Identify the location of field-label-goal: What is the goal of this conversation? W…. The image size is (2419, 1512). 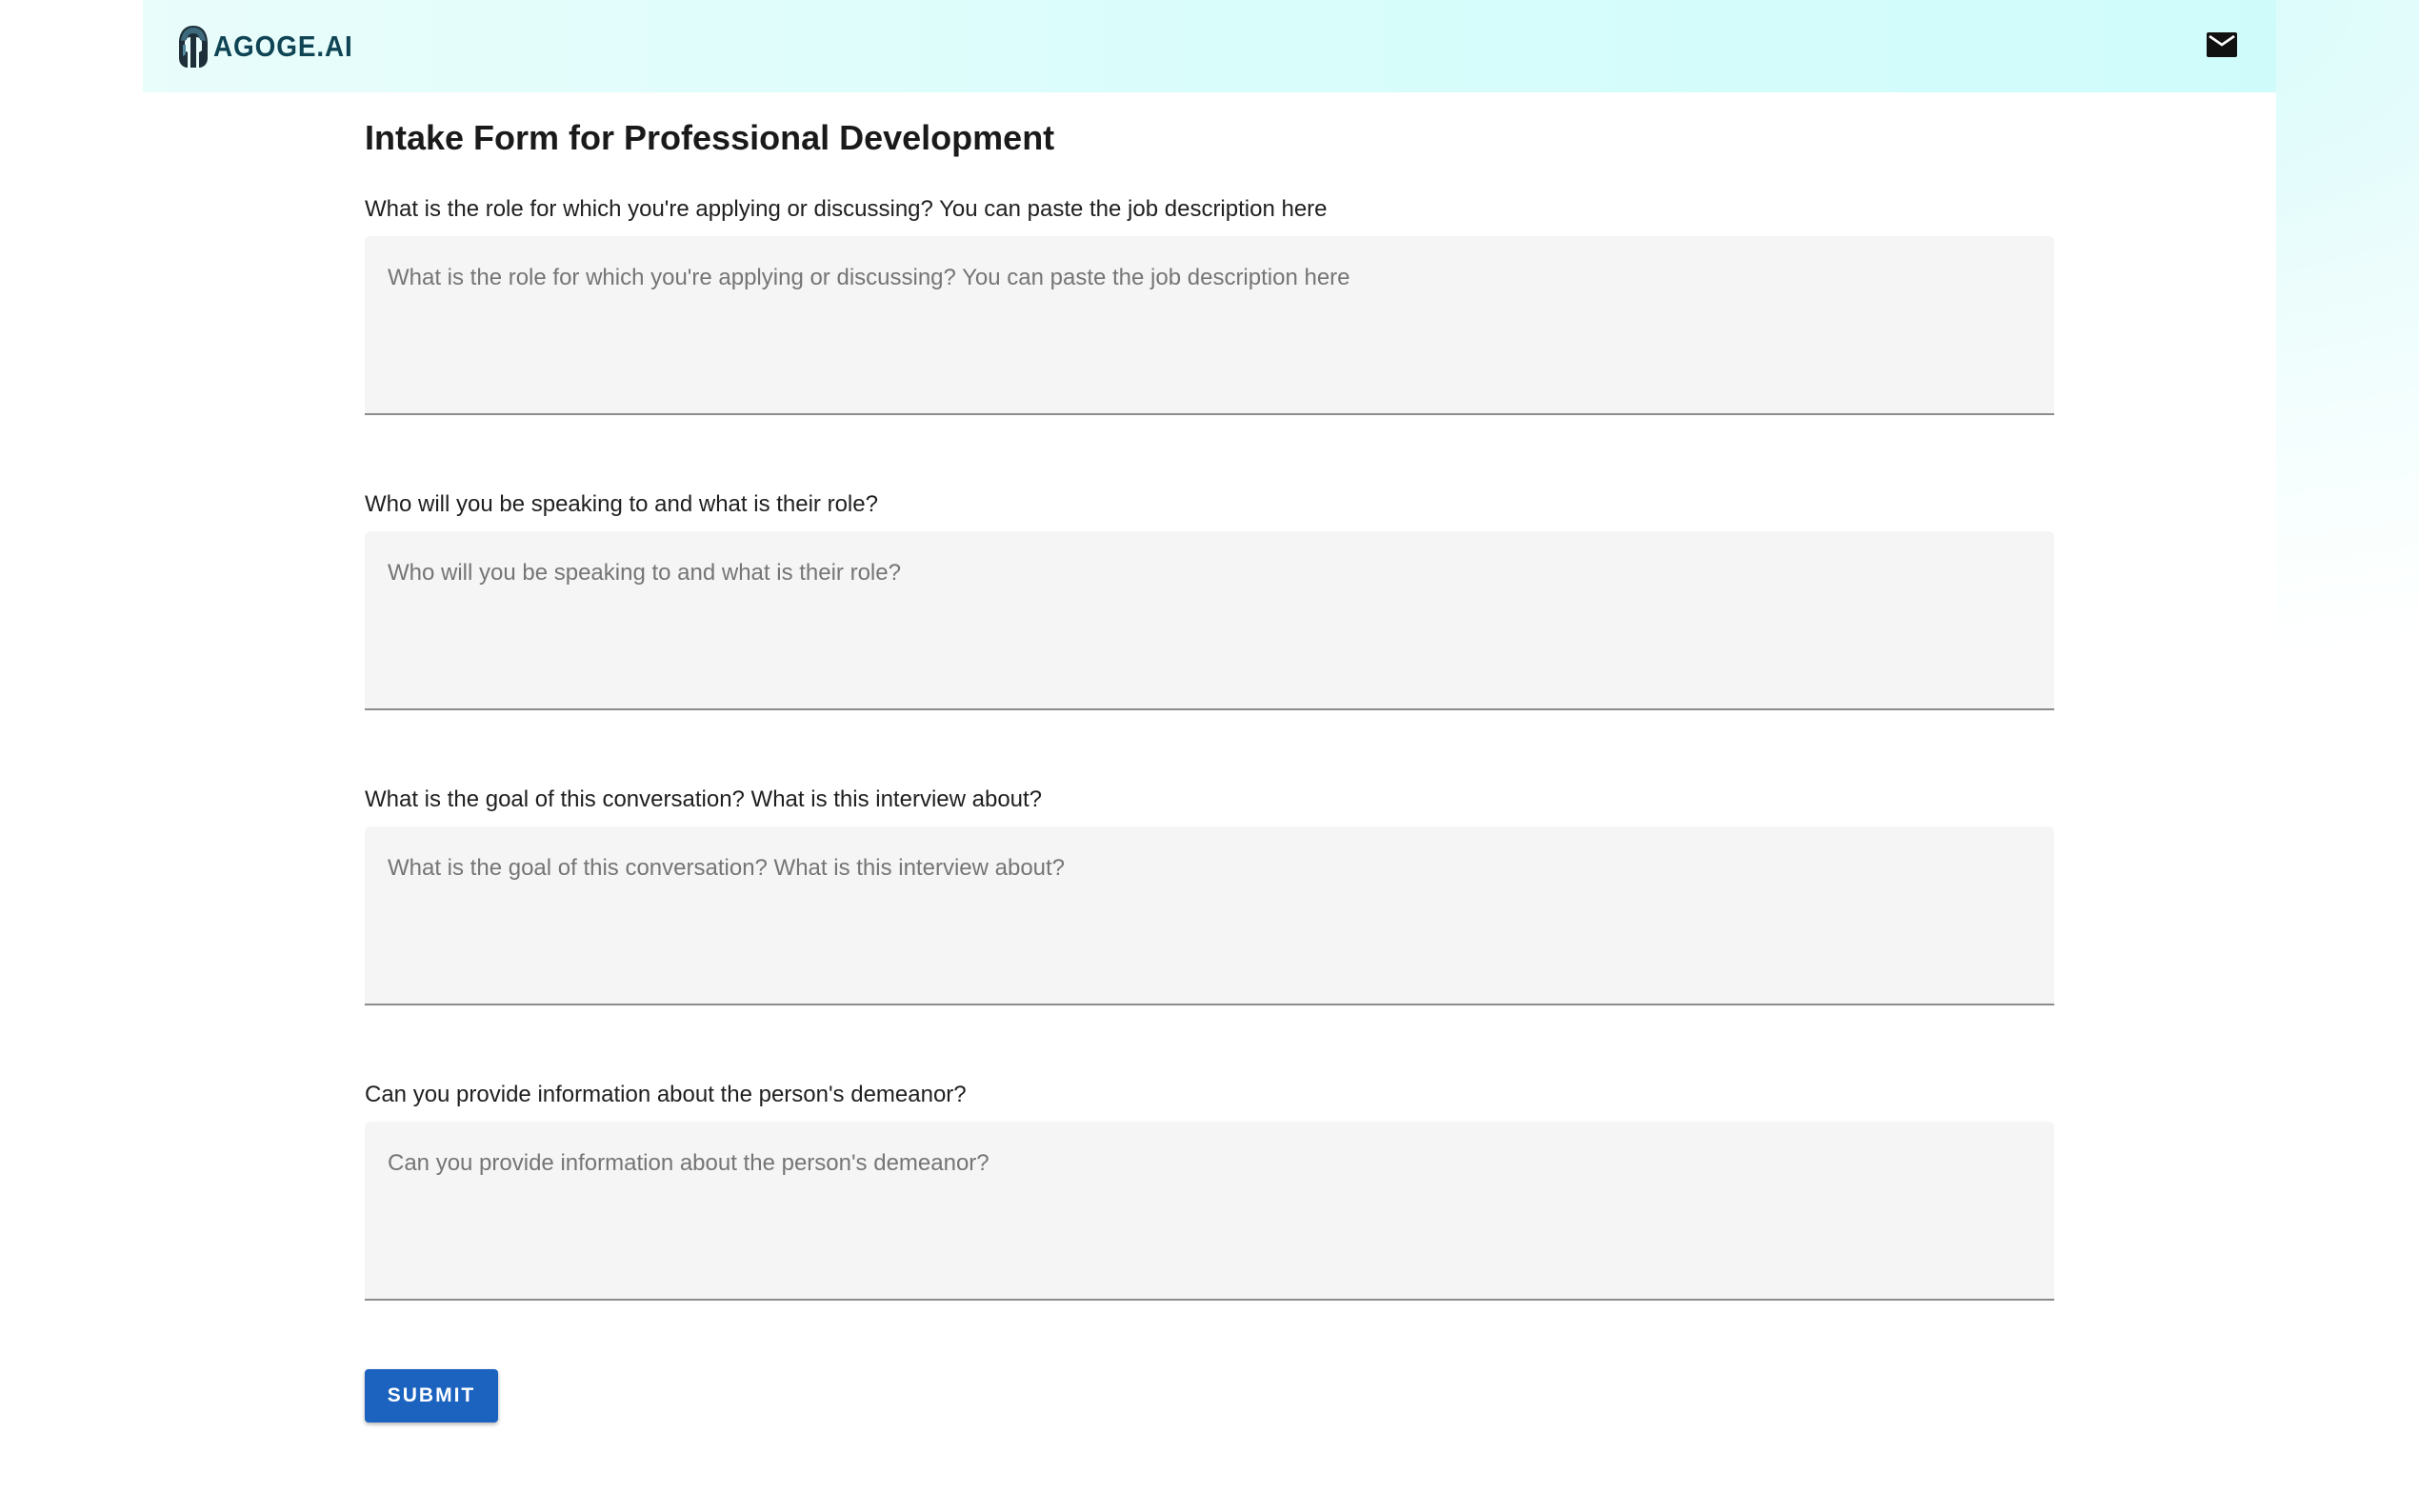
(704, 799).